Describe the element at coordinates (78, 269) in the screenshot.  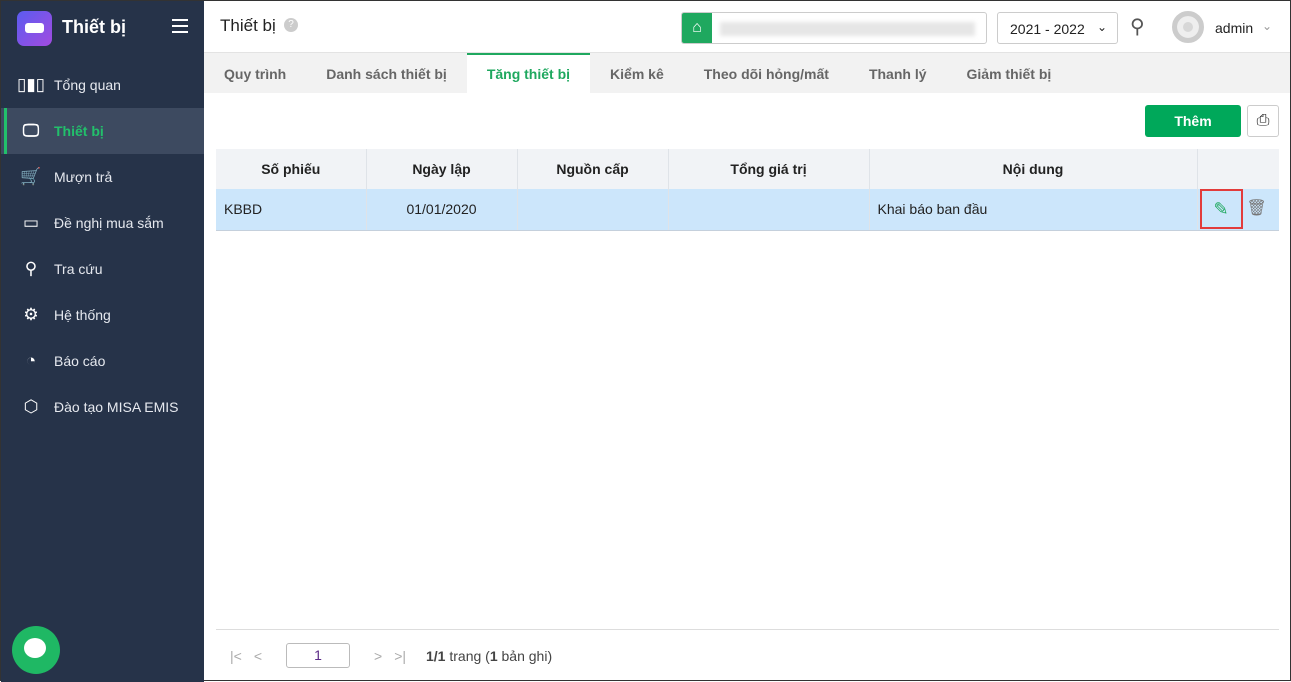
I see `sidebar-item-label: Tra cứu` at that location.